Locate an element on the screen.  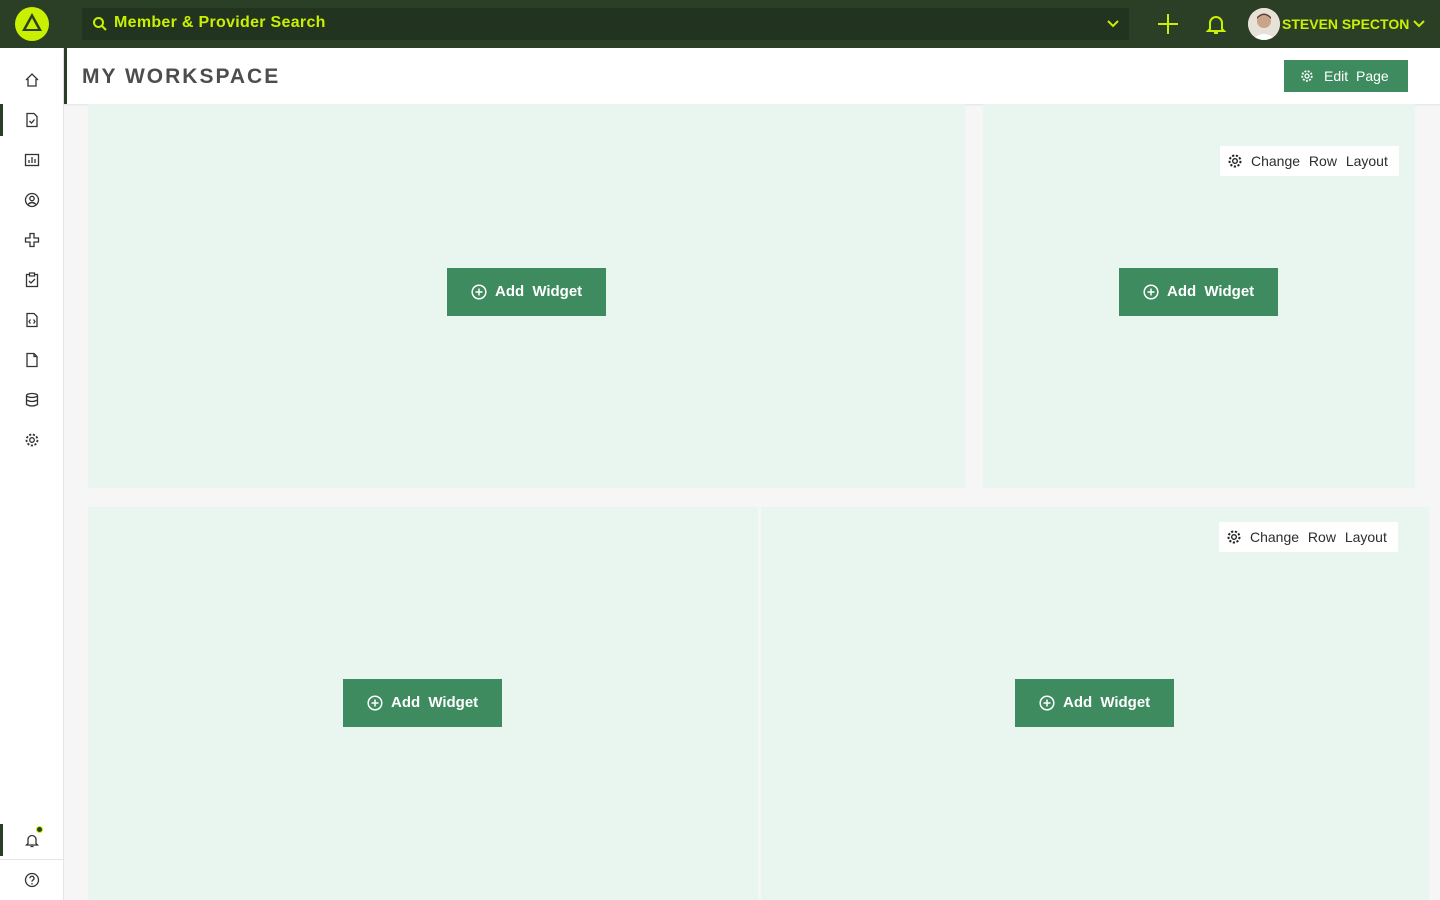
top-bar: Member & Provider Search STEVEN SPECTON is located at coordinates (720, 24).